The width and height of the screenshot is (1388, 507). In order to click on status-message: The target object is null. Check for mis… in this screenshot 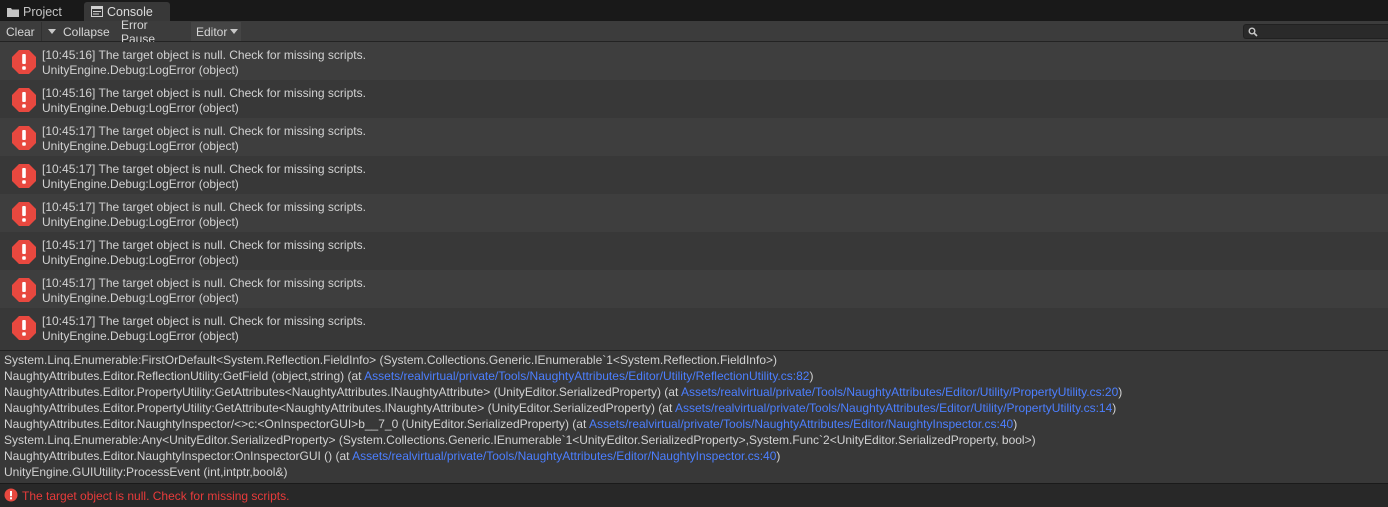, I will do `click(156, 496)`.